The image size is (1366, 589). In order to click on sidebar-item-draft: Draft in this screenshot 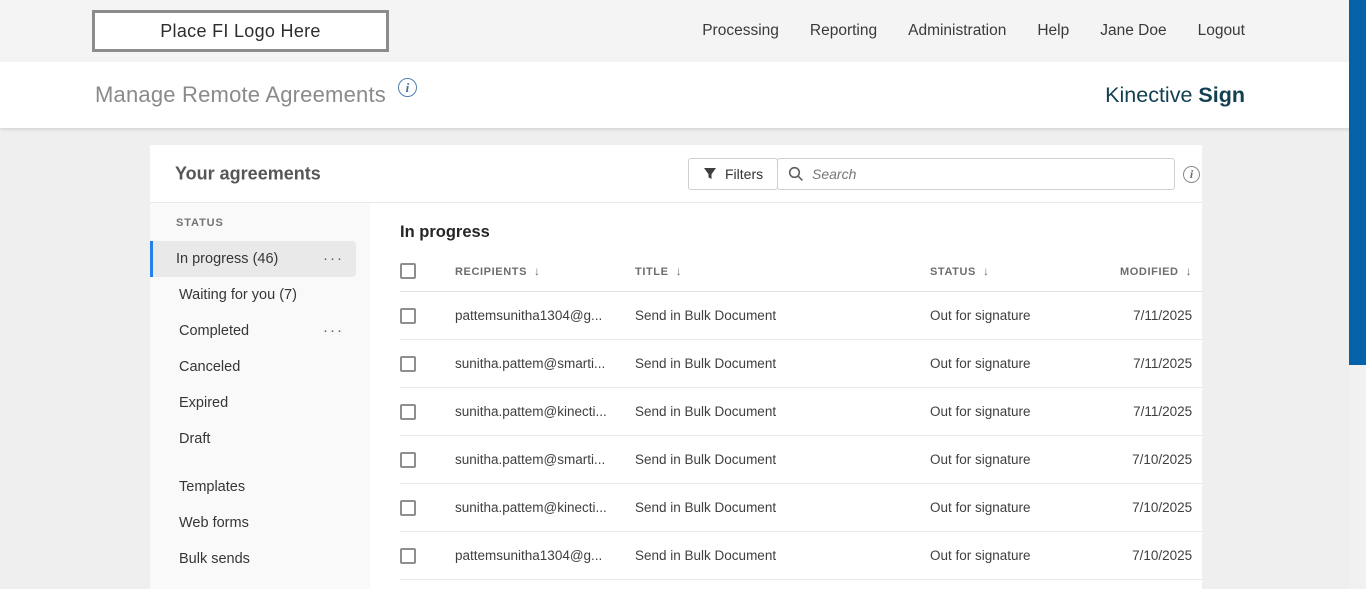, I will do `click(253, 439)`.